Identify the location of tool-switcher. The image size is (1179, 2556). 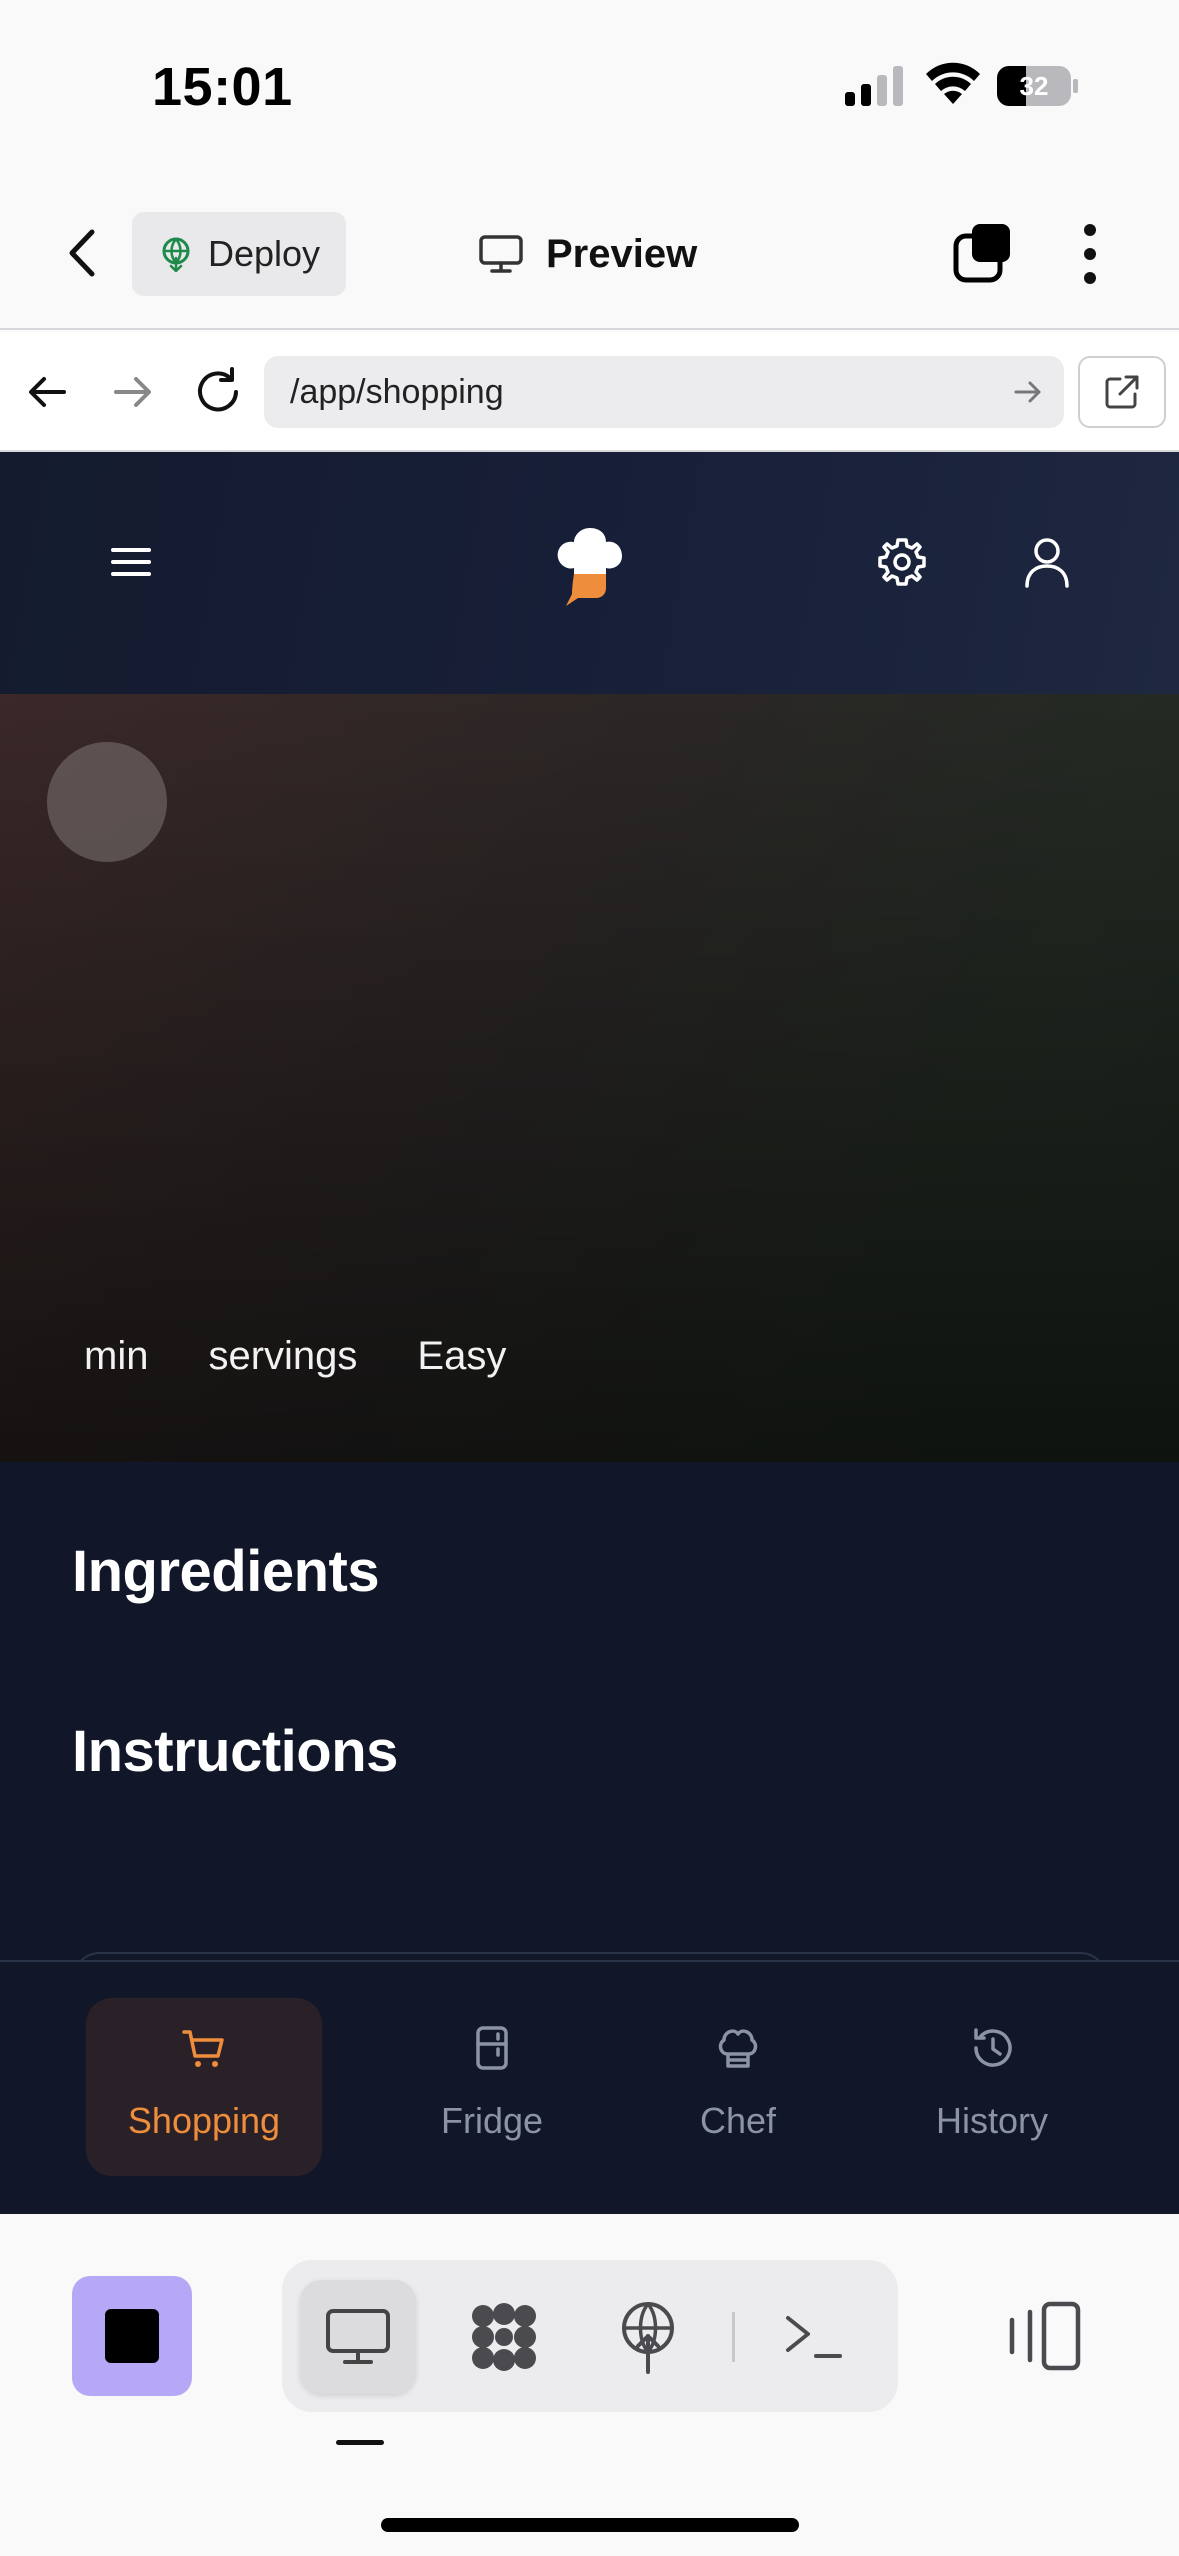
(590, 2336).